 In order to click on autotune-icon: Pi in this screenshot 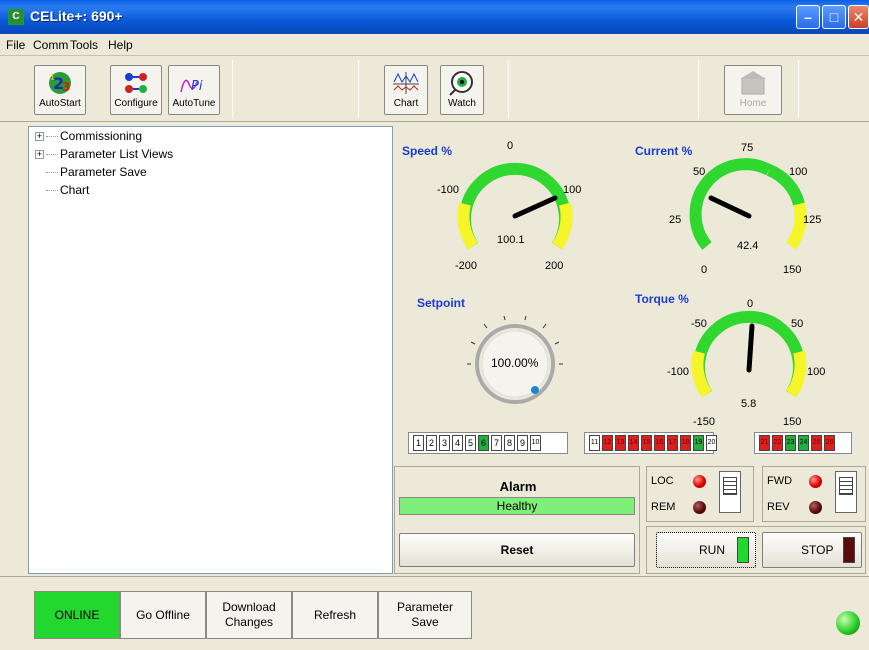, I will do `click(191, 86)`.